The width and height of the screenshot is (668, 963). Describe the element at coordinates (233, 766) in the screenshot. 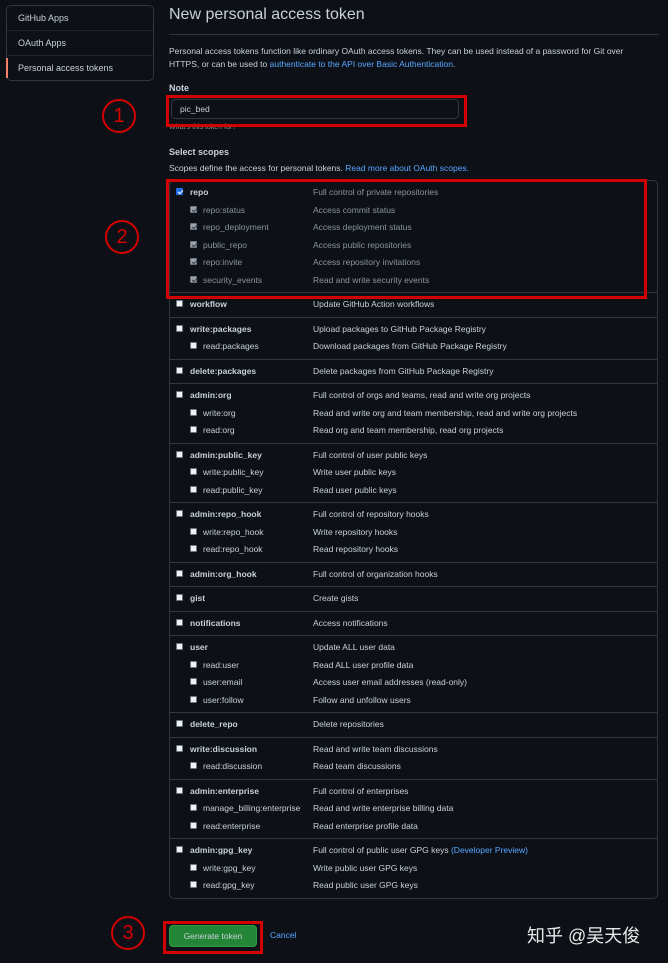

I see `scope-name: read:discussion` at that location.